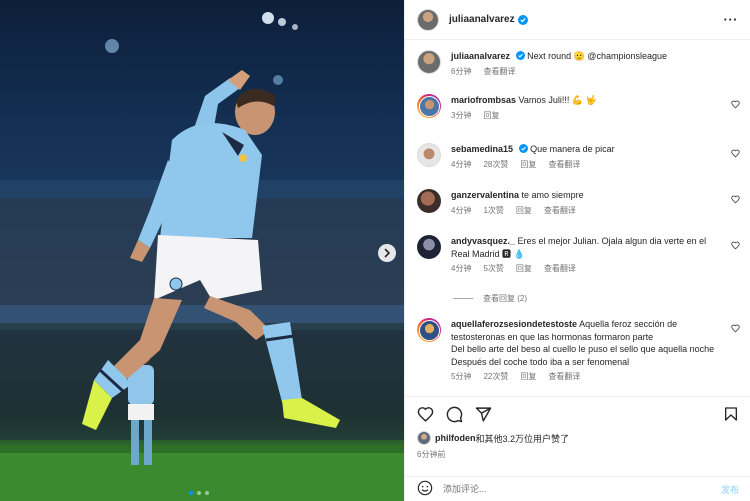 This screenshot has width=750, height=501. I want to click on save-bookmark-icon, so click(731, 415).